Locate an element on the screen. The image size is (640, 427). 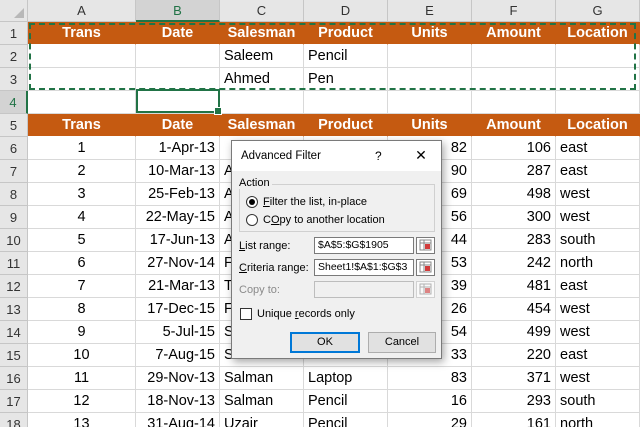
cell: 29-Nov-13 is located at coordinates (178, 378).